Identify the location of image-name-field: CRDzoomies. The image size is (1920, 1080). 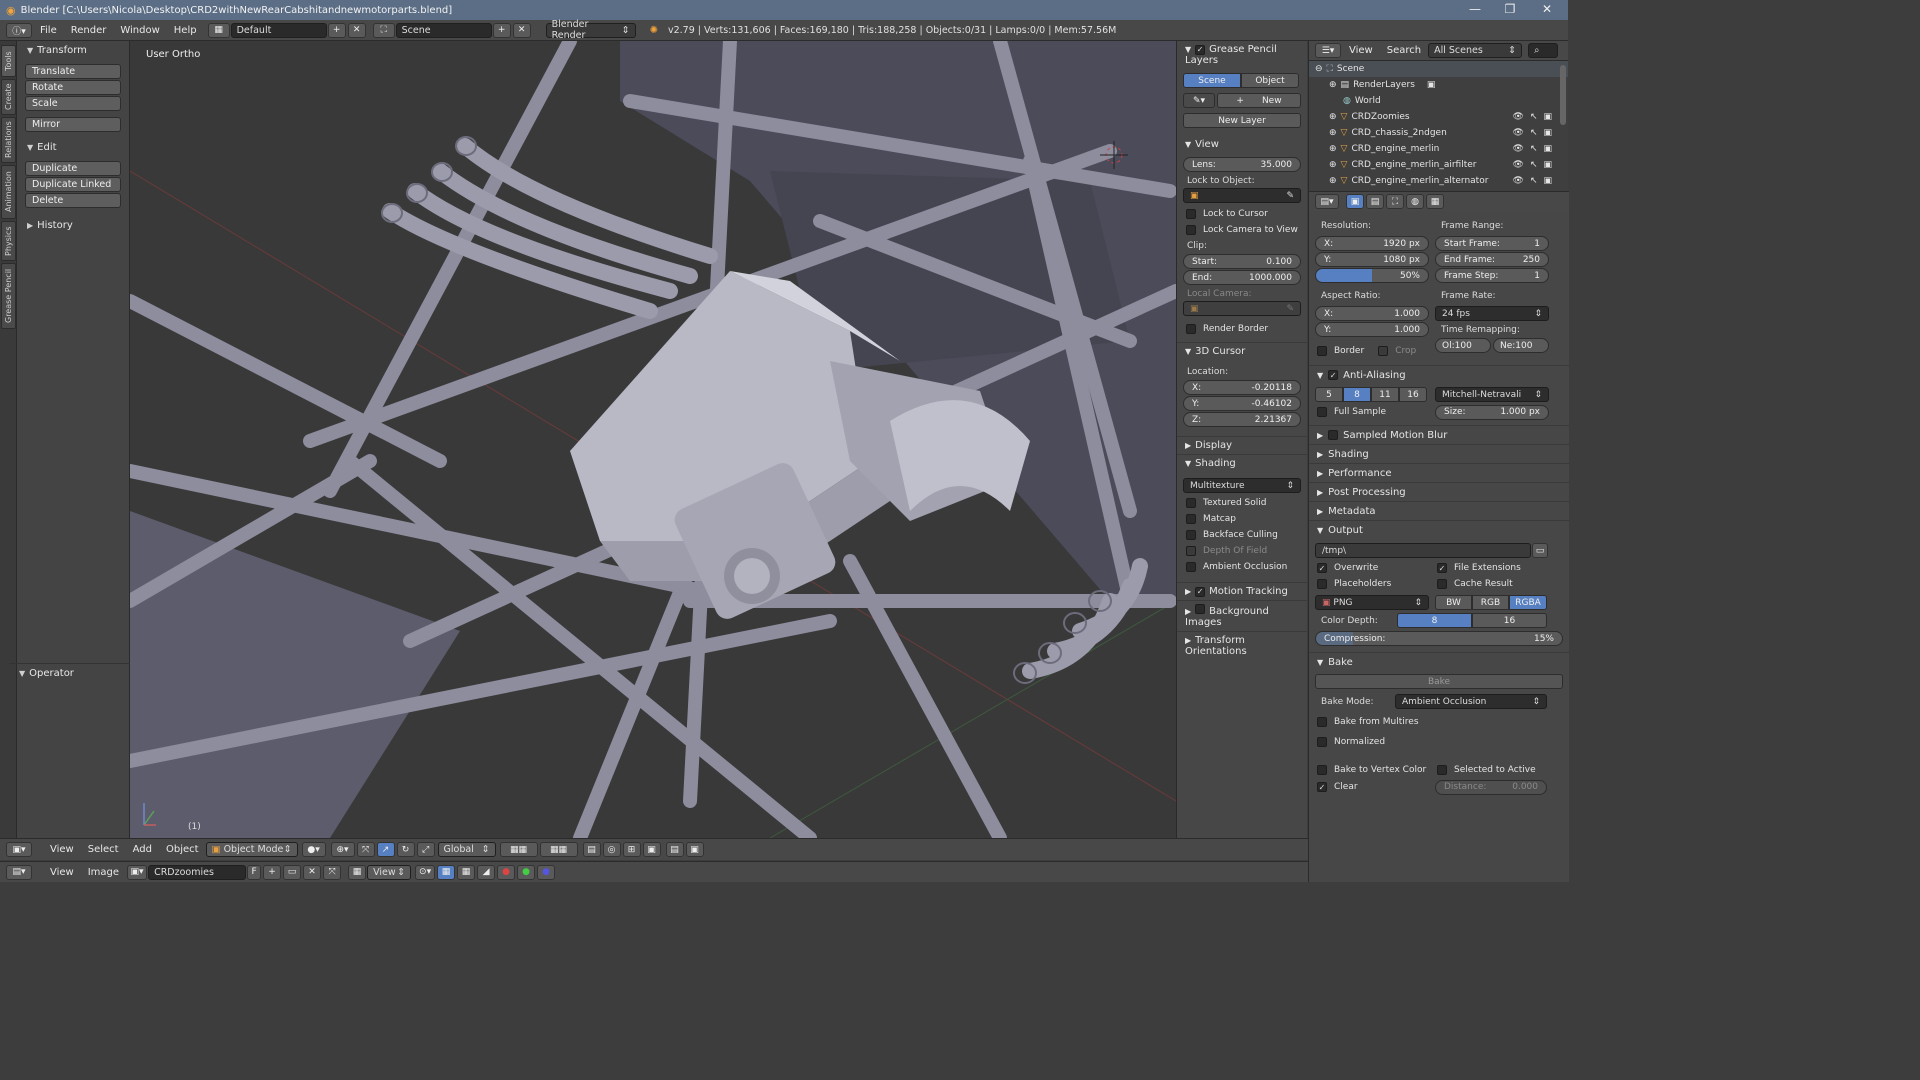
(197, 872).